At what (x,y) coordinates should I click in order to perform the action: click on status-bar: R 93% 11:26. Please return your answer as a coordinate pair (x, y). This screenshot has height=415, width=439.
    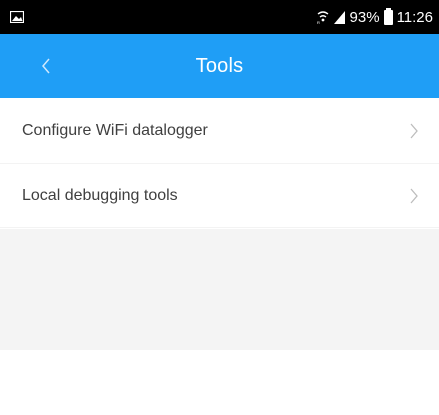
    Looking at the image, I should click on (219, 17).